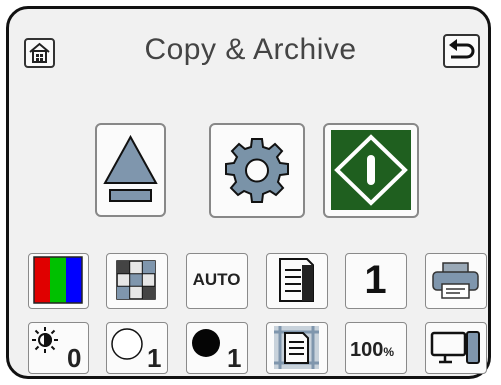 The height and width of the screenshot is (385, 501). I want to click on zoom-number: 100, so click(367, 350).